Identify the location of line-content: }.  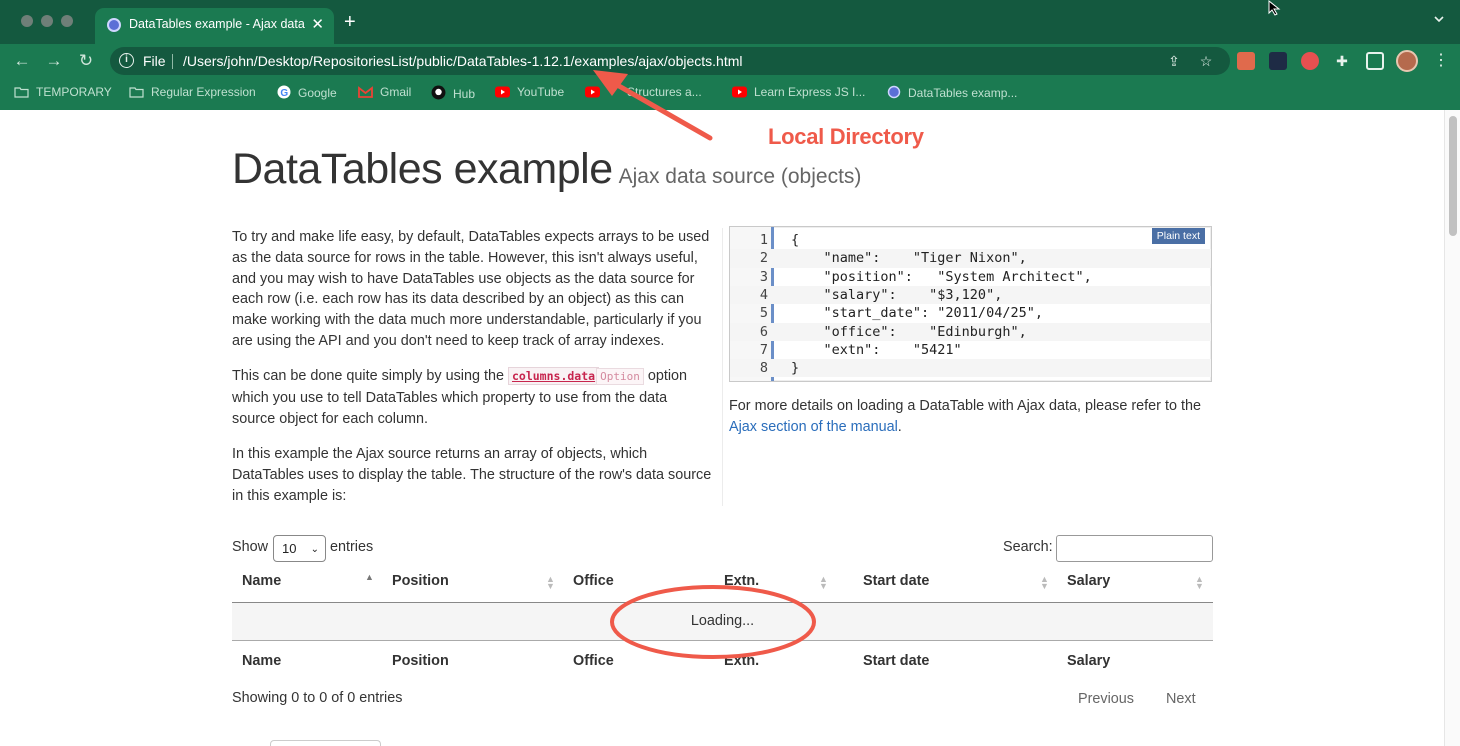
(795, 368).